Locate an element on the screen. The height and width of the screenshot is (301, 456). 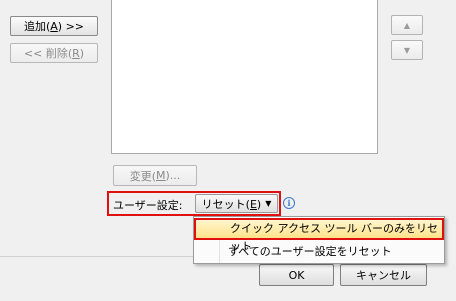
ok-button-label: OK is located at coordinates (296, 275).